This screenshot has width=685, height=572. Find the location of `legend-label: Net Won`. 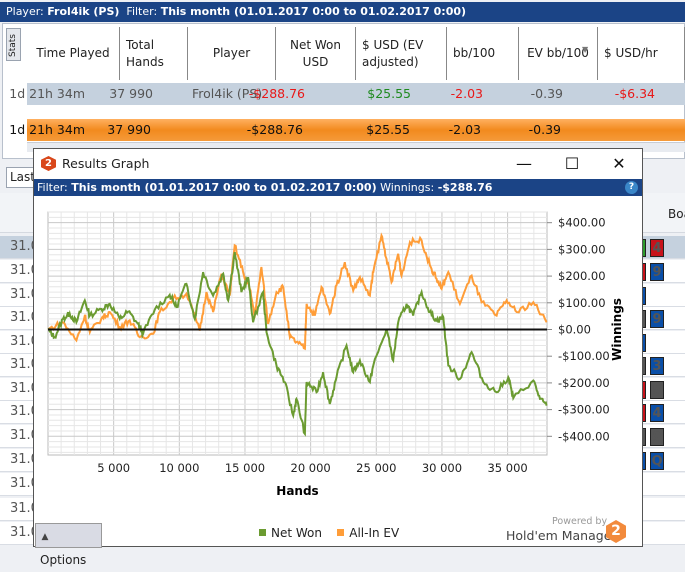

legend-label: Net Won is located at coordinates (296, 533).